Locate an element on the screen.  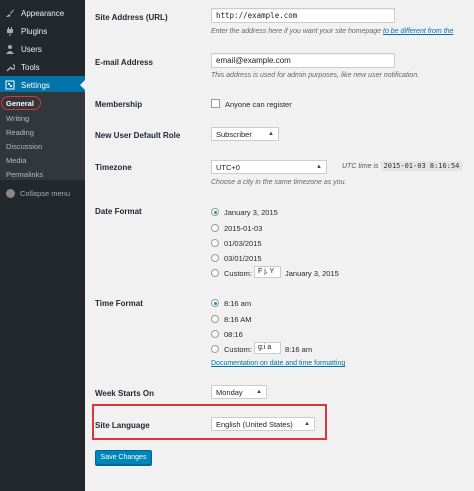
menu-item-plugins: Plugins is located at coordinates (42, 31).